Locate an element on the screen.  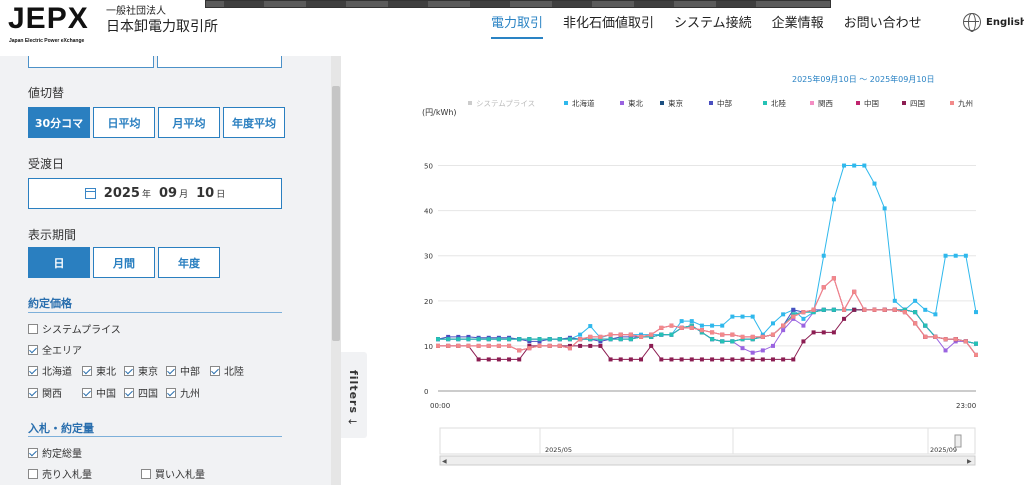
legend-swatch is located at coordinates (622, 103).